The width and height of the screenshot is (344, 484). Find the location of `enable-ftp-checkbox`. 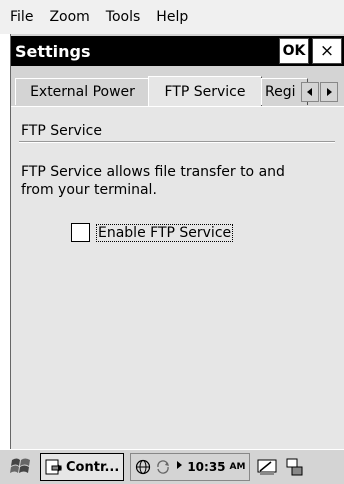

enable-ftp-checkbox is located at coordinates (80, 232).